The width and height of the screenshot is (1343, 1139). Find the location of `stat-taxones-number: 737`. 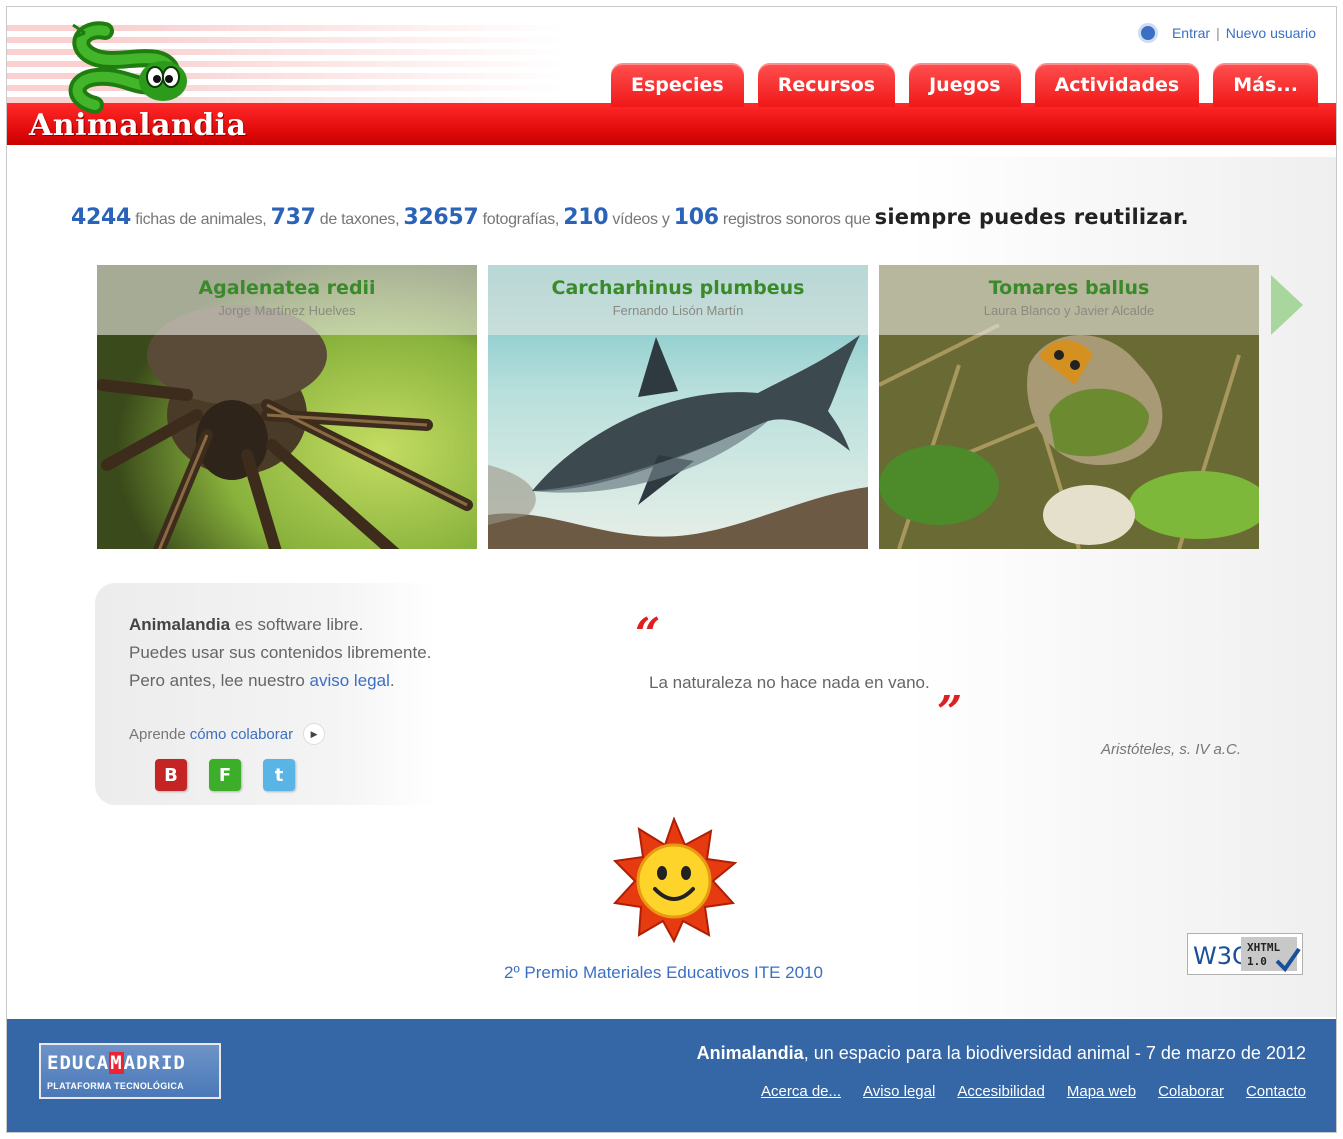

stat-taxones-number: 737 is located at coordinates (293, 217).